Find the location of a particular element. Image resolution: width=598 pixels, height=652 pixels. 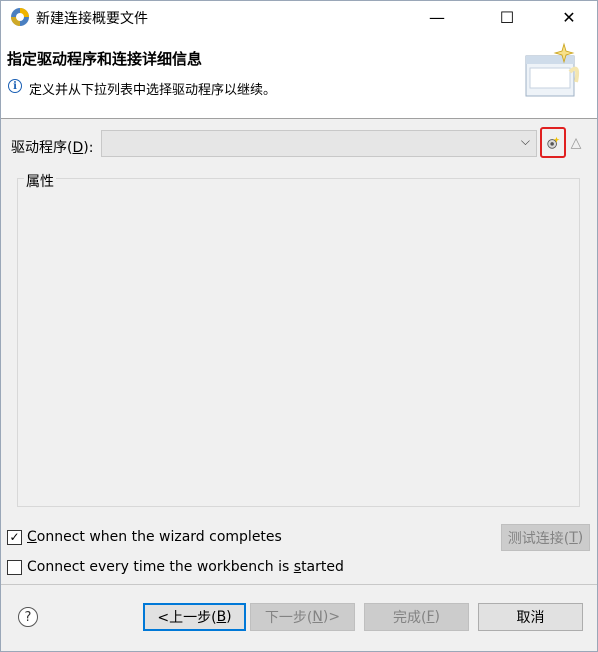

page-title: 指定驱动程序和连接详细信息 is located at coordinates (105, 59).